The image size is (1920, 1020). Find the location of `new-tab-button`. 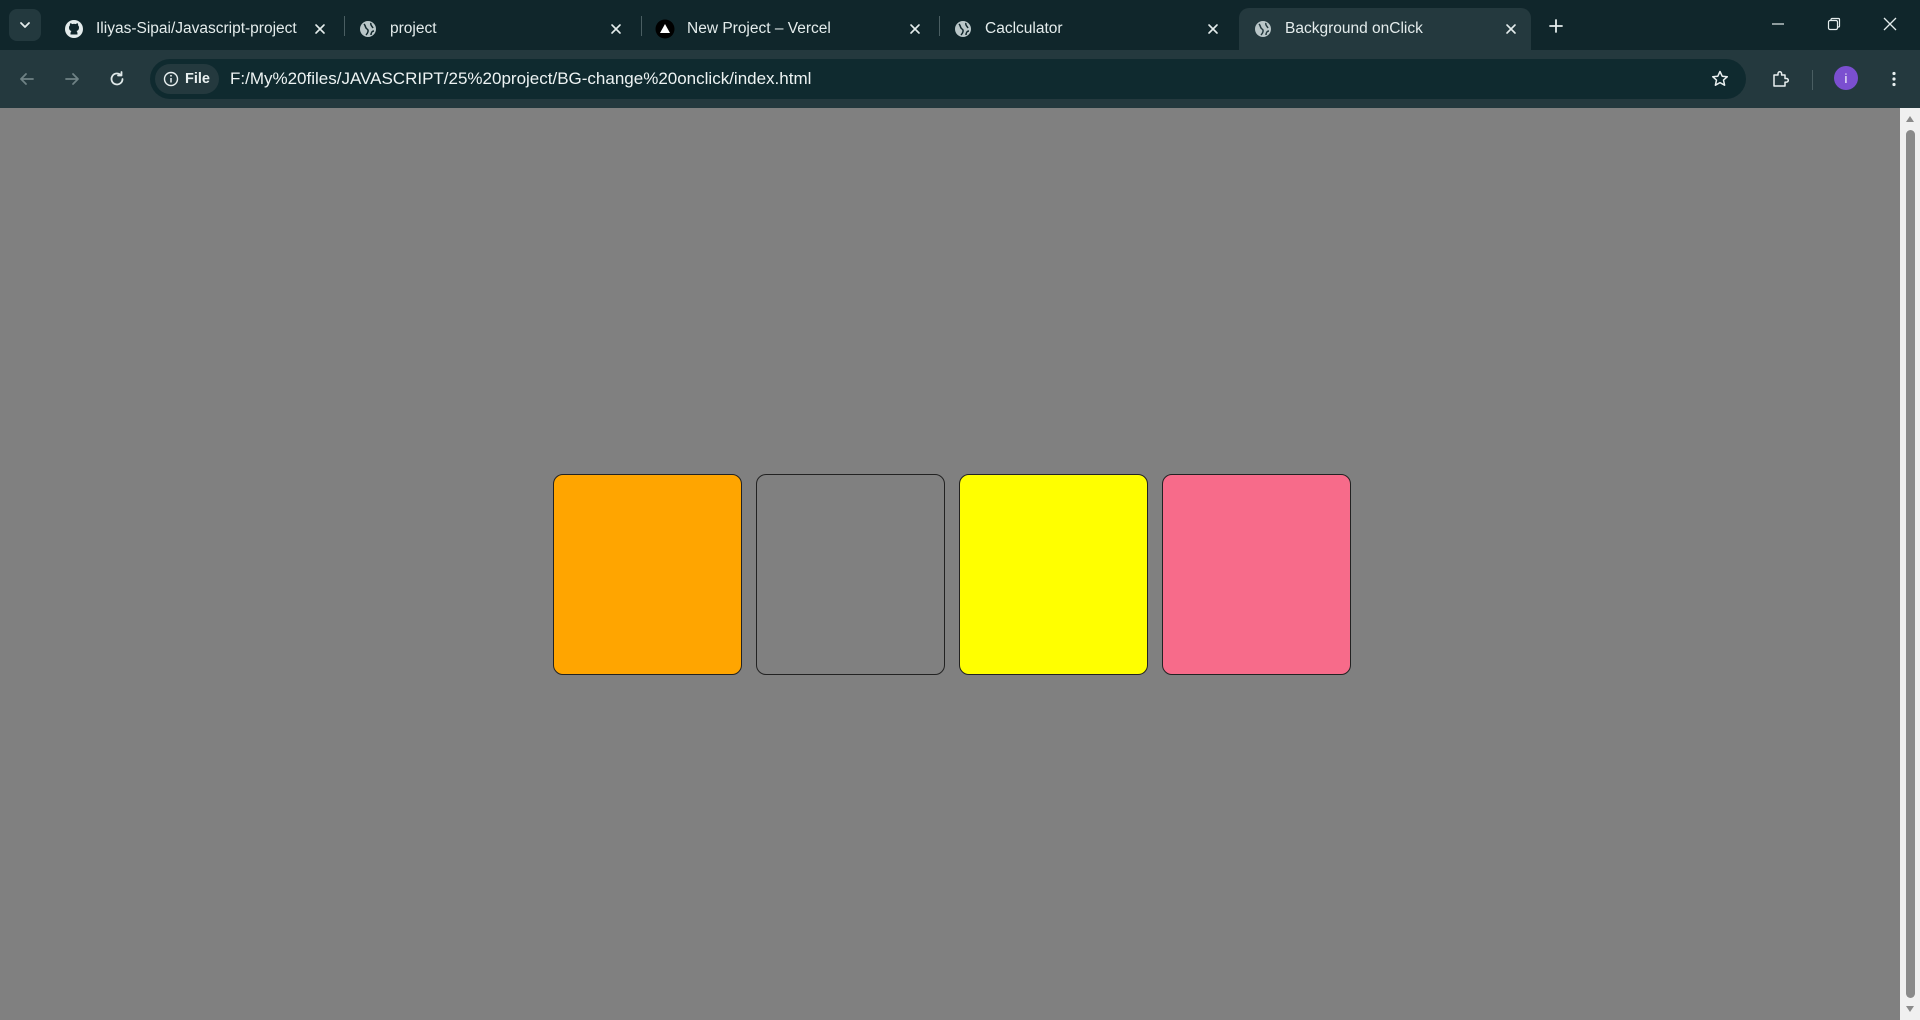

new-tab-button is located at coordinates (1556, 26).